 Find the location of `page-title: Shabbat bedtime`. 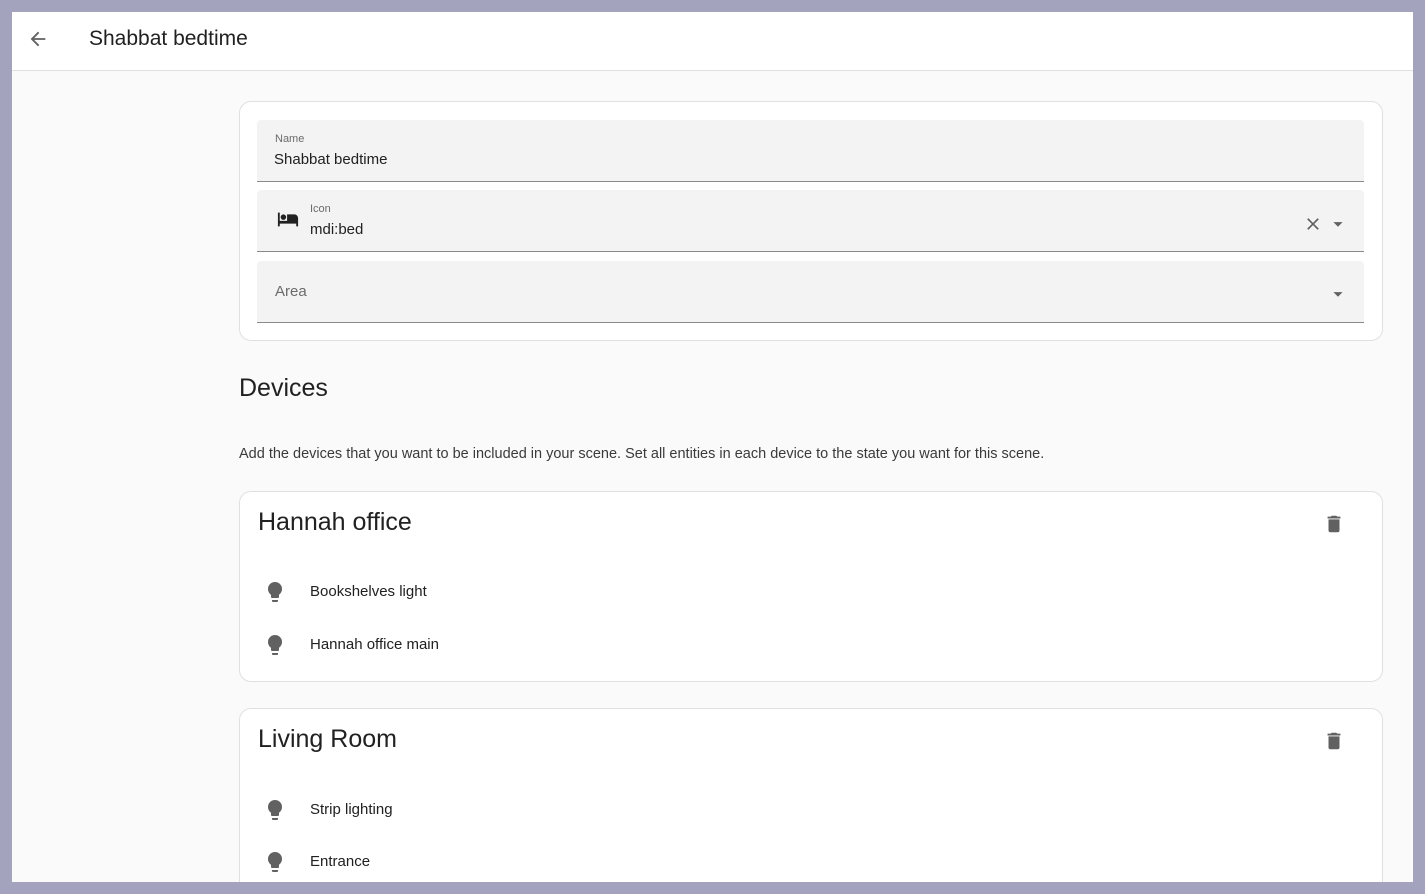

page-title: Shabbat bedtime is located at coordinates (168, 38).